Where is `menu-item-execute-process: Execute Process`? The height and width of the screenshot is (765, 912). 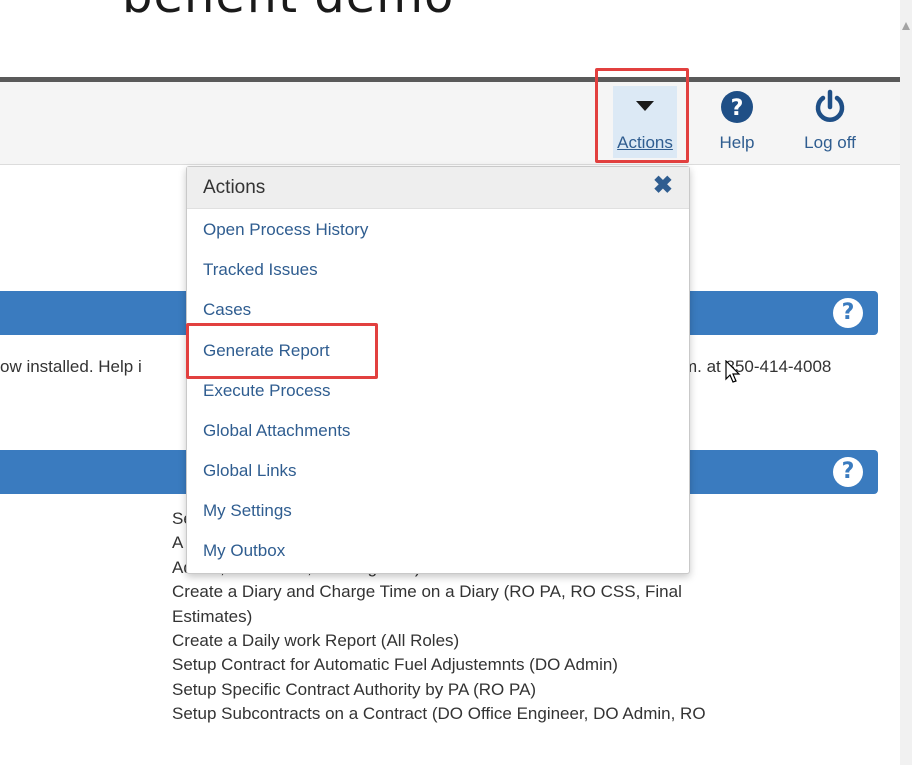 menu-item-execute-process: Execute Process is located at coordinates (267, 391).